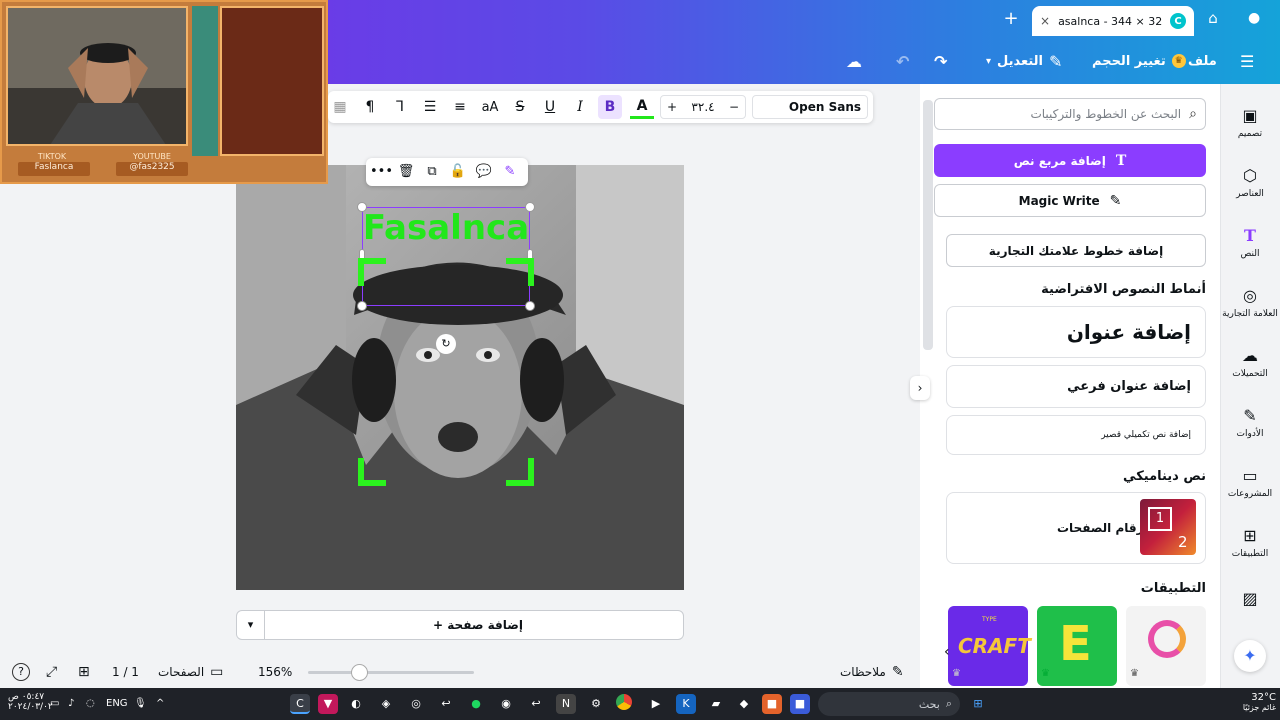 The width and height of the screenshot is (1280, 720). What do you see at coordinates (1070, 160) in the screenshot?
I see `add-textbox-button: إضافة مربع نص T` at bounding box center [1070, 160].